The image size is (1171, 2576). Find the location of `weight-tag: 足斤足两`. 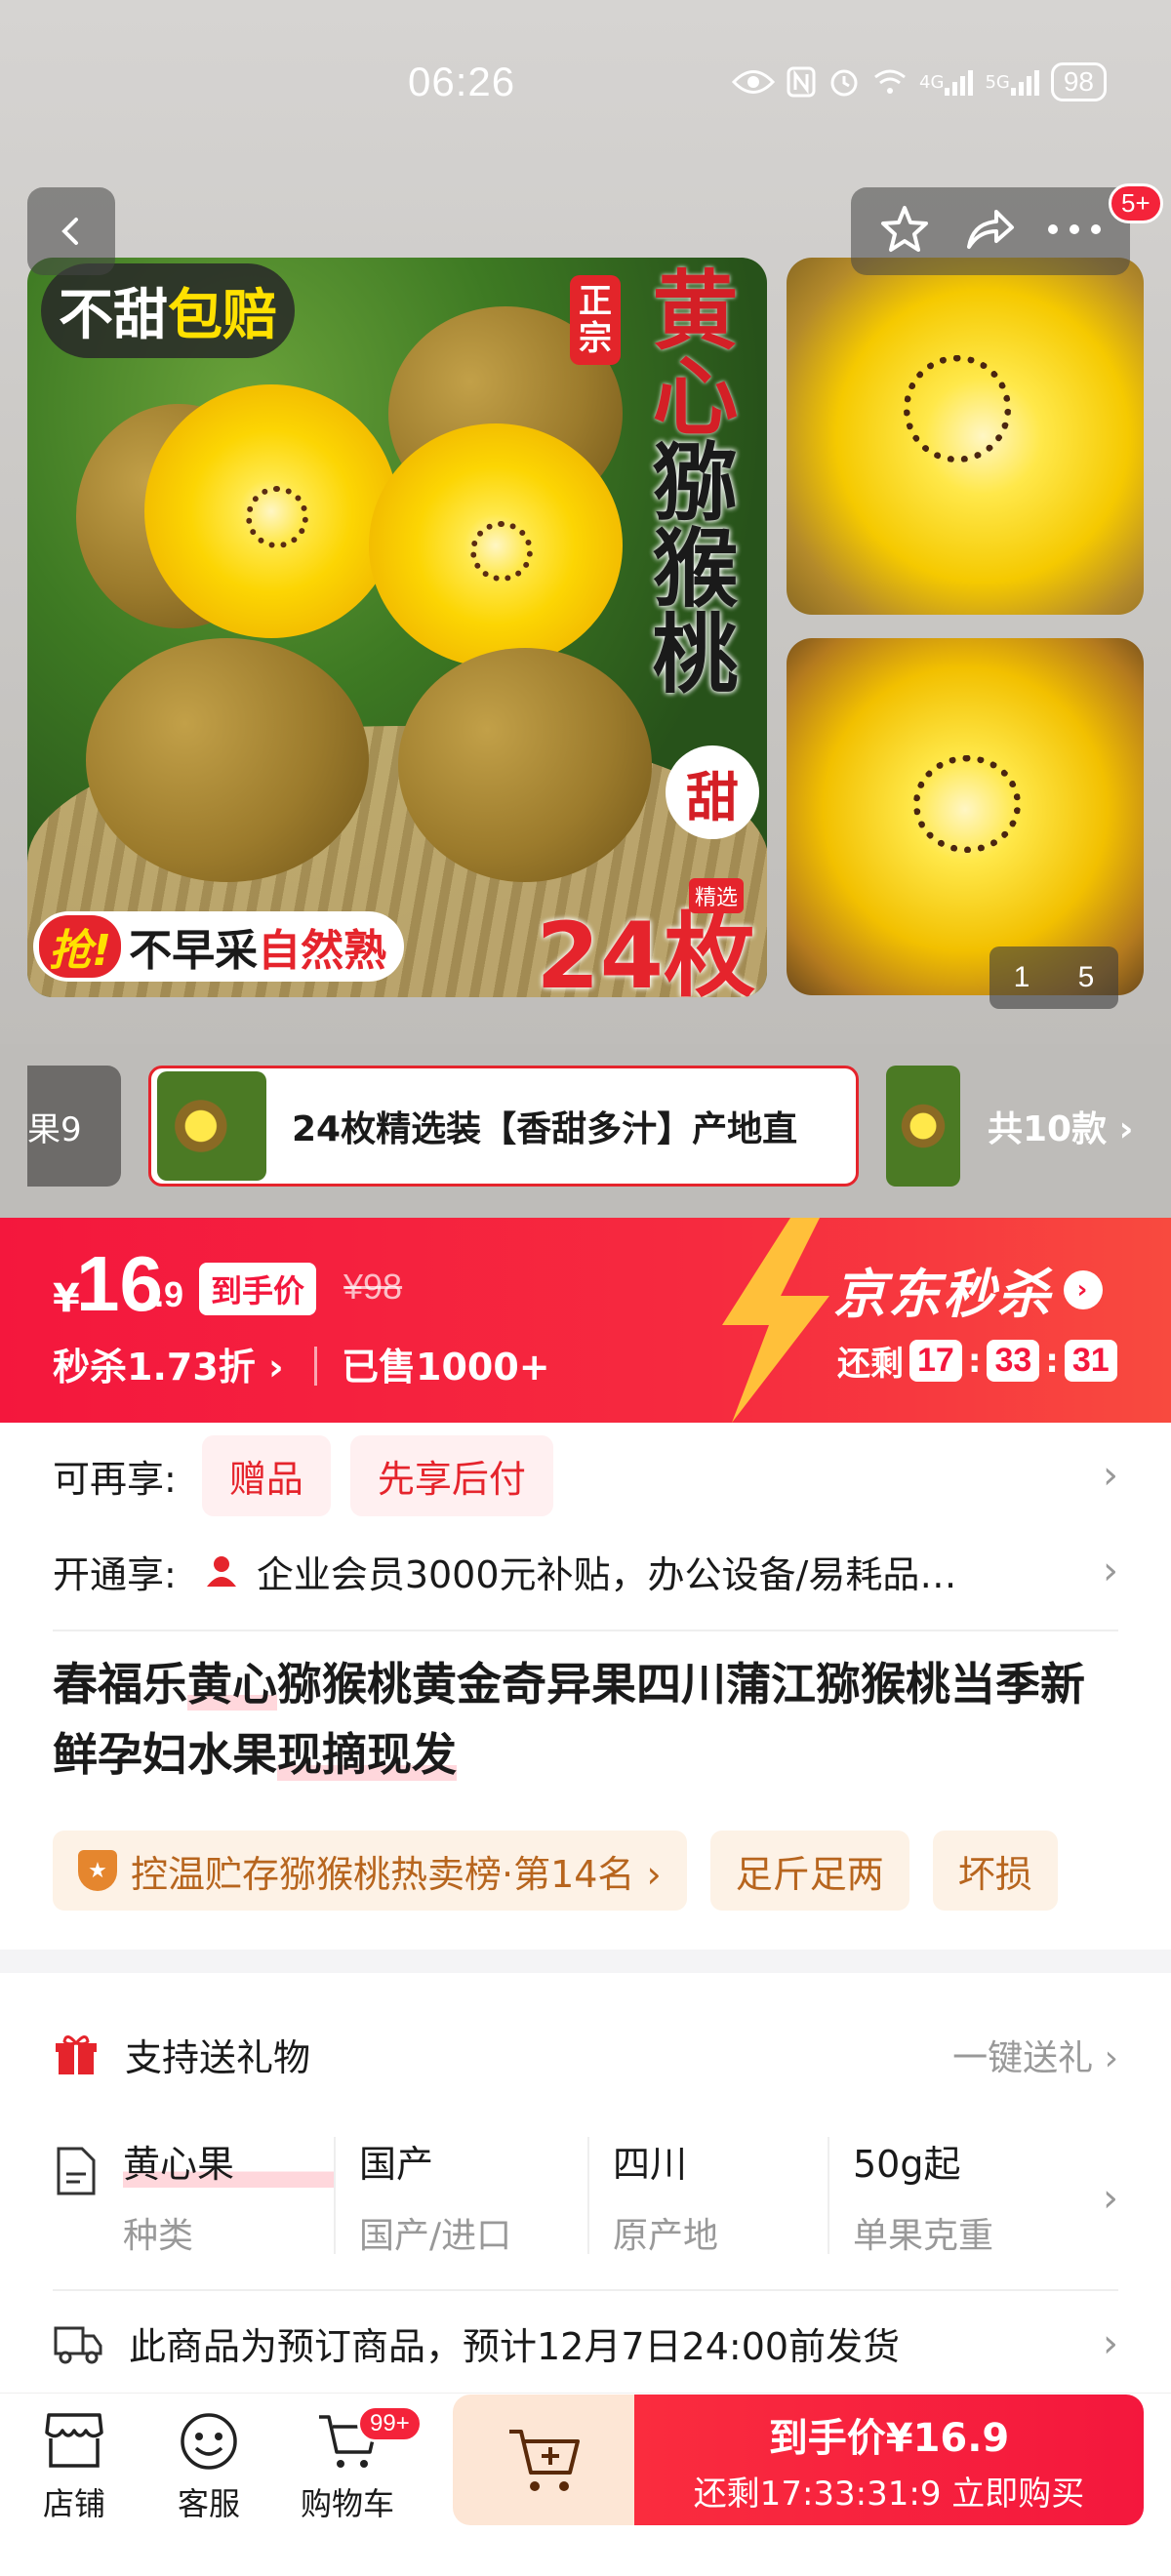

weight-tag: 足斤足两 is located at coordinates (809, 1871).